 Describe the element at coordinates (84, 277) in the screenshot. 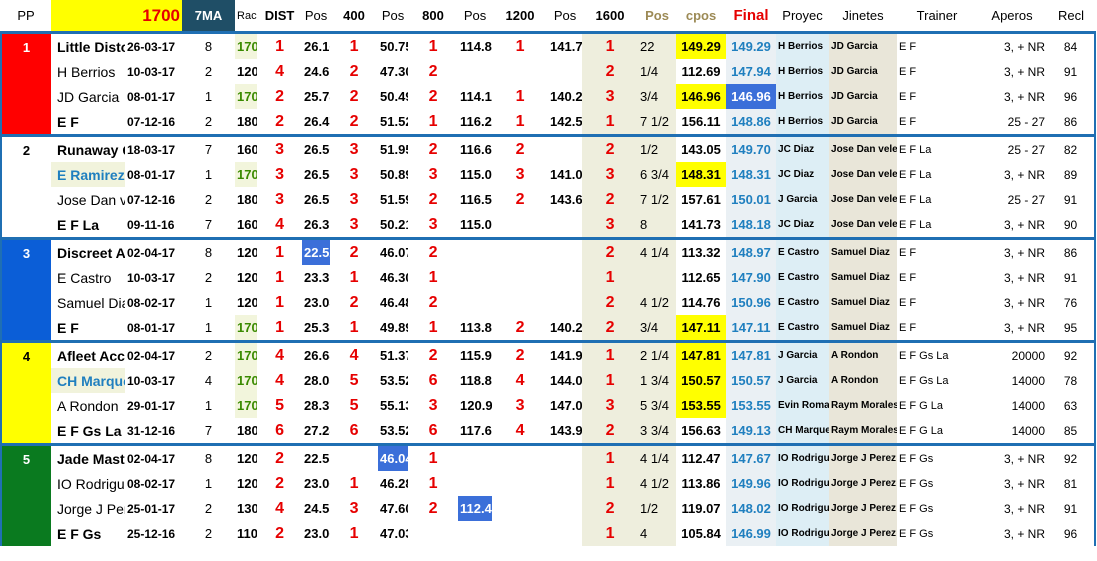

I see `horse-detail: E Castro` at that location.